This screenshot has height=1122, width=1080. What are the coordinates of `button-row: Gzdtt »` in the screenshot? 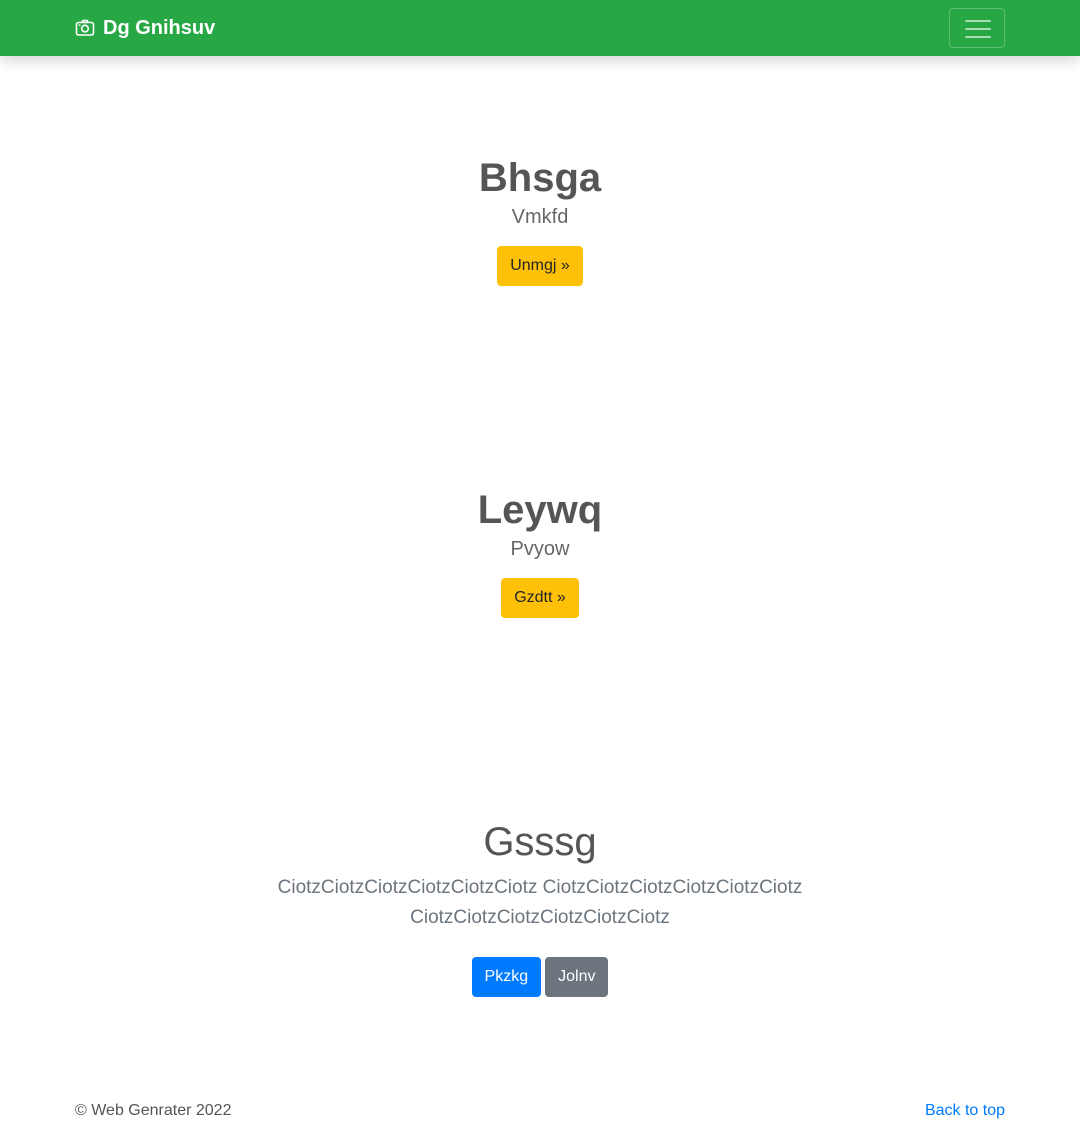 It's located at (540, 598).